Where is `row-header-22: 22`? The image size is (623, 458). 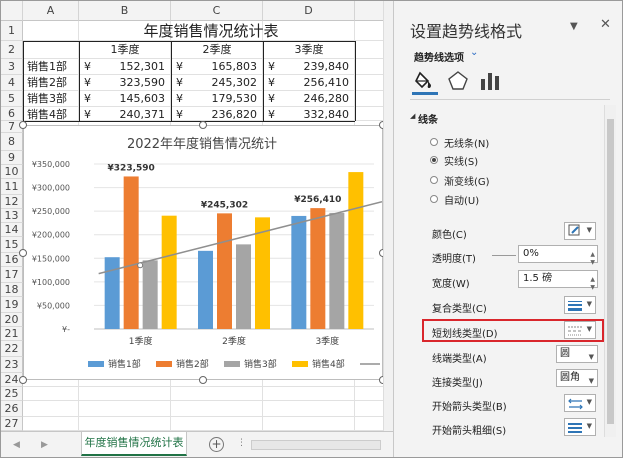
row-header-22: 22 is located at coordinates (12, 349).